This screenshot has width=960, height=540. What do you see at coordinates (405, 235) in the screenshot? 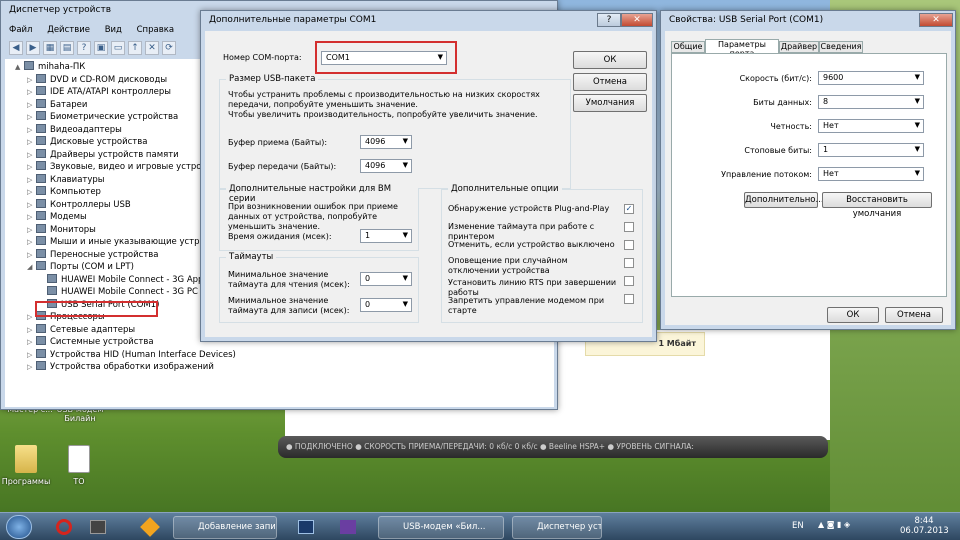
I see `chevron-down-icon: ▼` at bounding box center [405, 235].